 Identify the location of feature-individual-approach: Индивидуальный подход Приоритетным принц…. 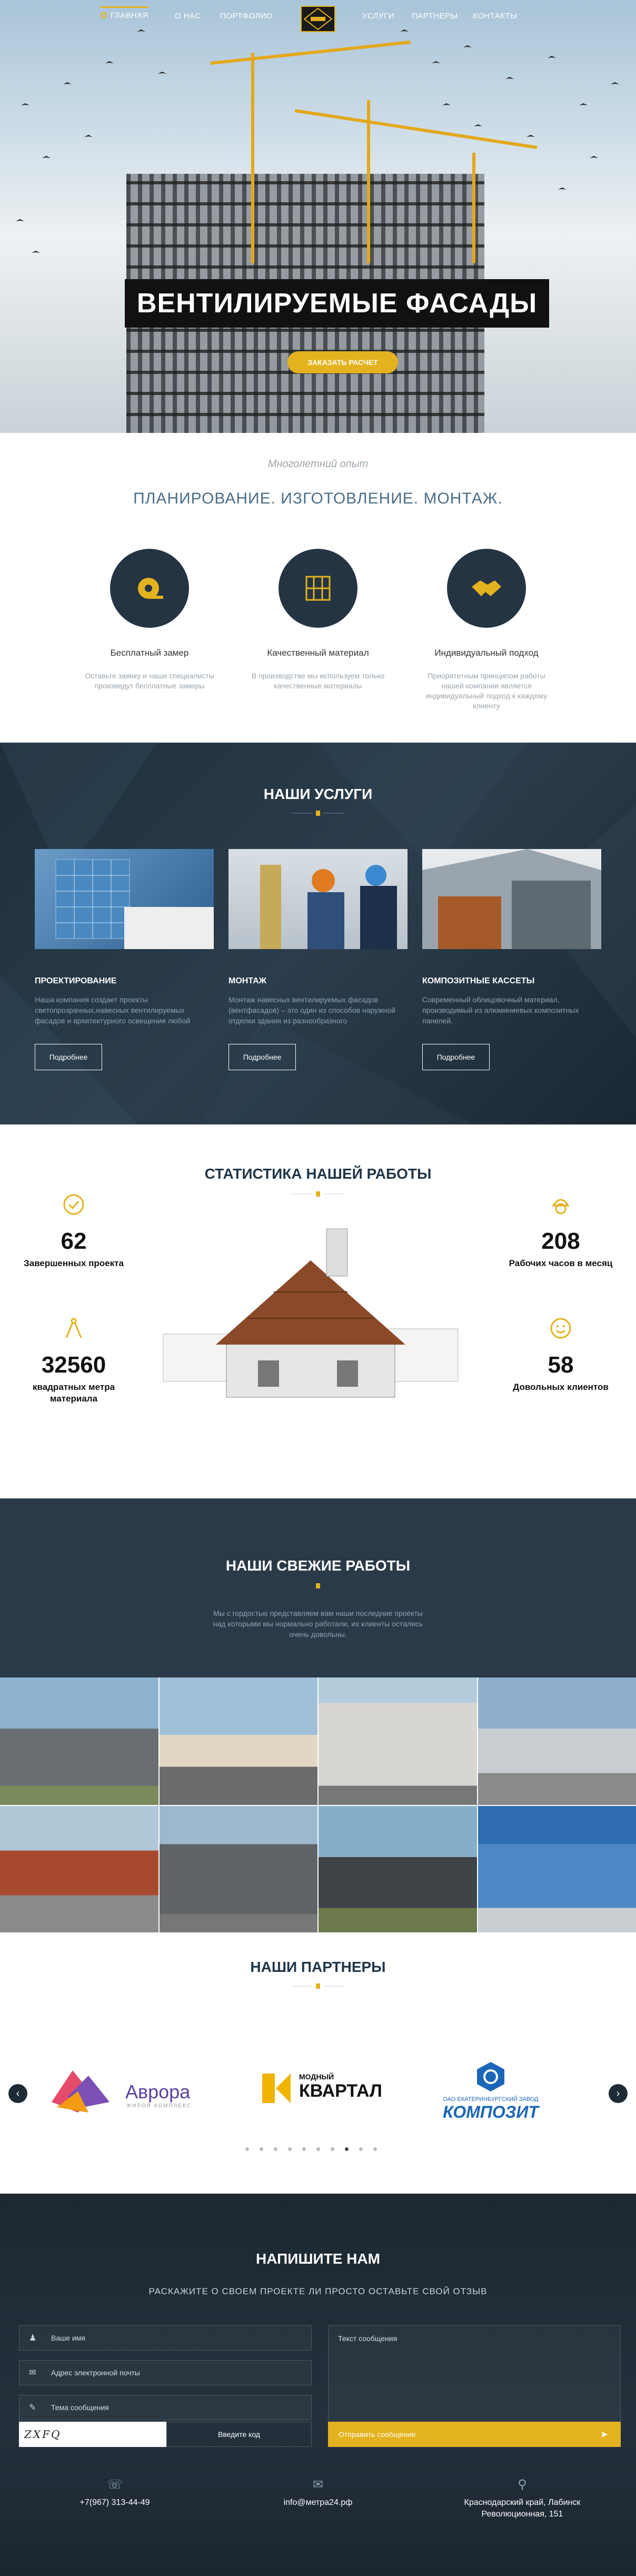
(486, 630).